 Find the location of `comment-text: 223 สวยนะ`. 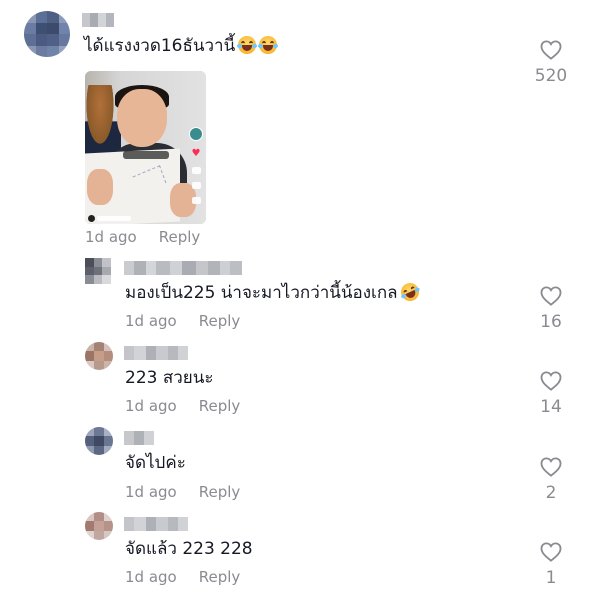

comment-text: 223 สวยนะ is located at coordinates (169, 378).